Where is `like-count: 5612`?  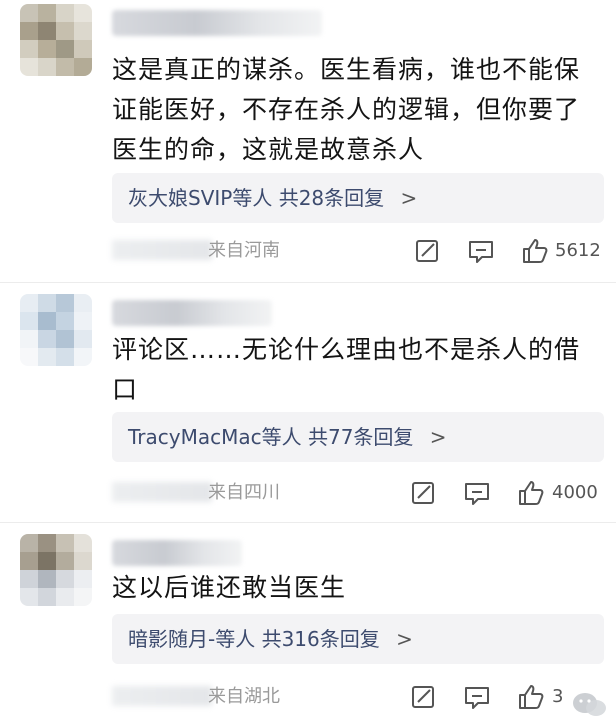
like-count: 5612 is located at coordinates (578, 250).